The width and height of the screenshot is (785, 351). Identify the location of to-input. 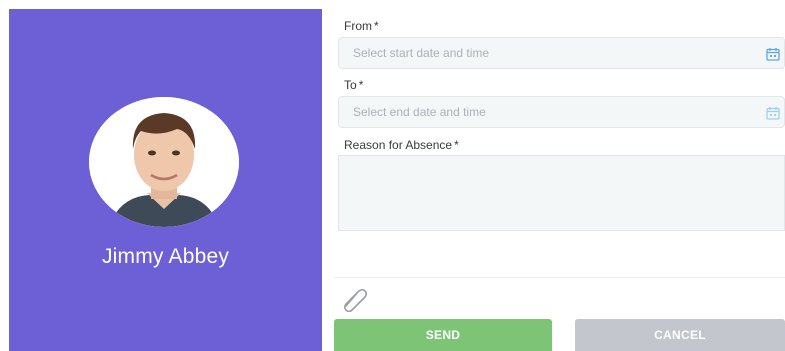
(541, 112).